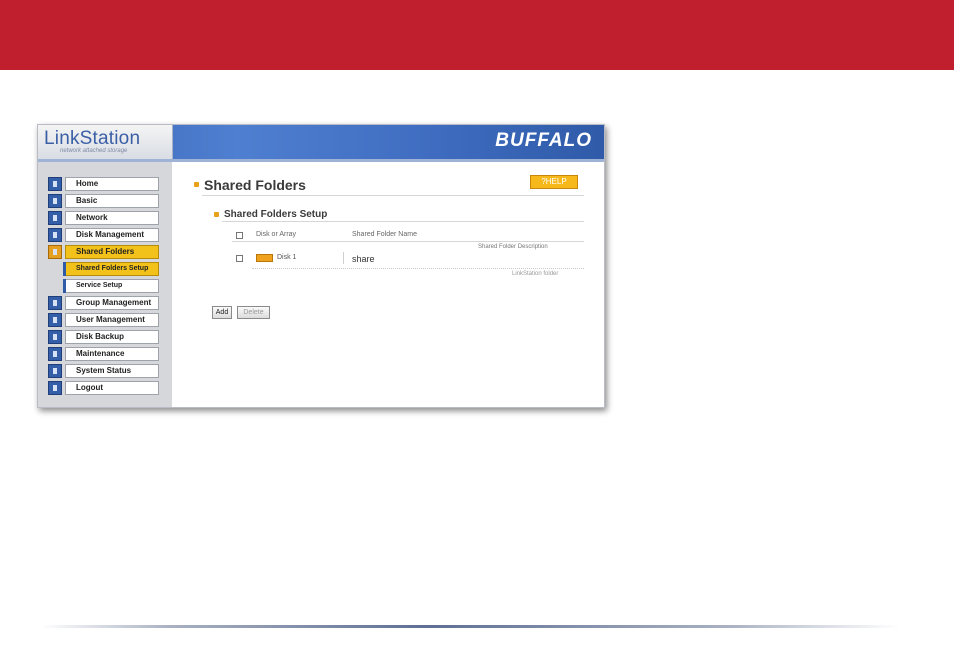  I want to click on sidebar-item-label: System Status, so click(112, 371).